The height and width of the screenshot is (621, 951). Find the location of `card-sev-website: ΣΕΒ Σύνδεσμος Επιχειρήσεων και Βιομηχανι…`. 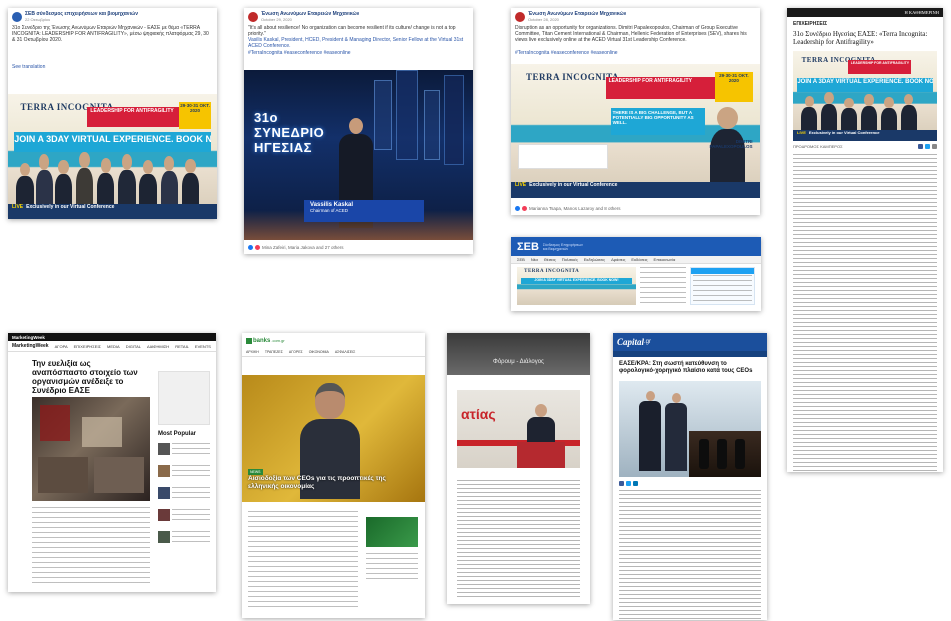

card-sev-website: ΣΕΒ Σύνδεσμος Επιχειρήσεων και Βιομηχανι… is located at coordinates (636, 274).